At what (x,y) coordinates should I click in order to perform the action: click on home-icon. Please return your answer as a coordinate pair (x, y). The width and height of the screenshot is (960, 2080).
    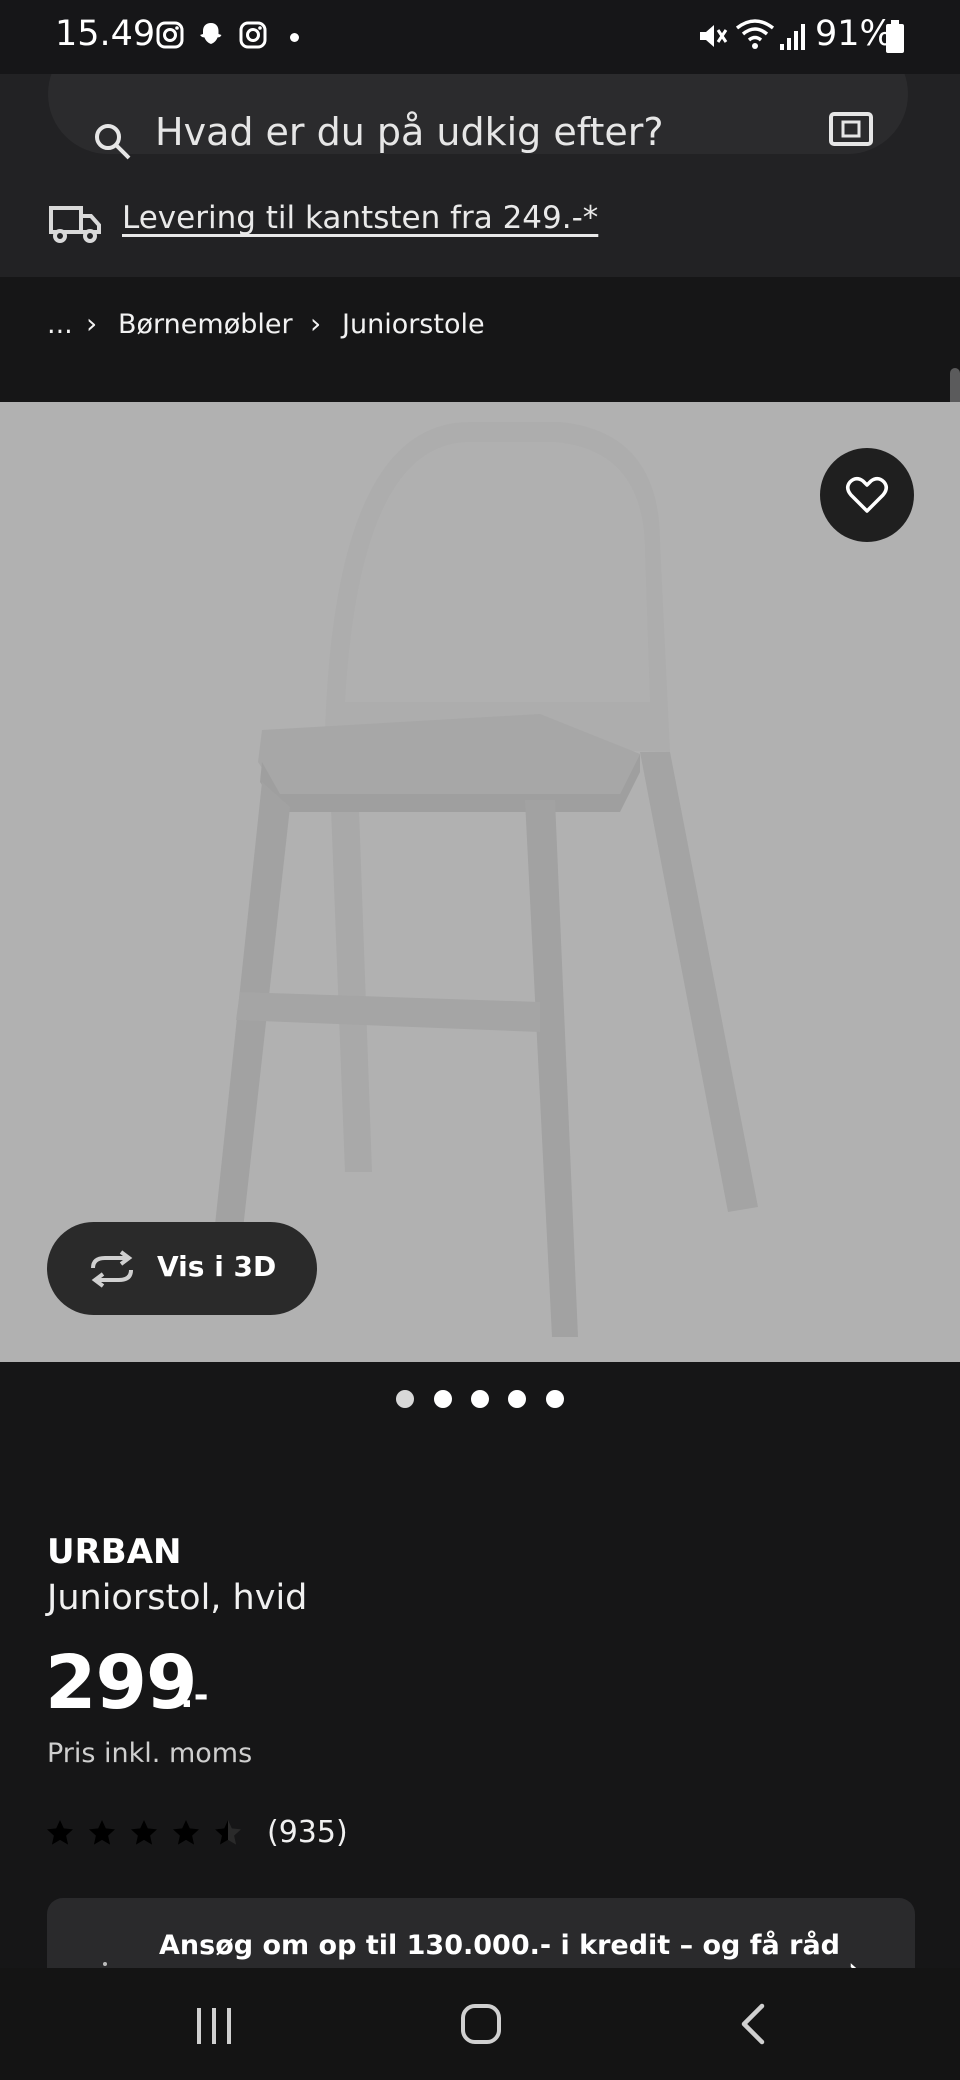
    Looking at the image, I should click on (481, 2024).